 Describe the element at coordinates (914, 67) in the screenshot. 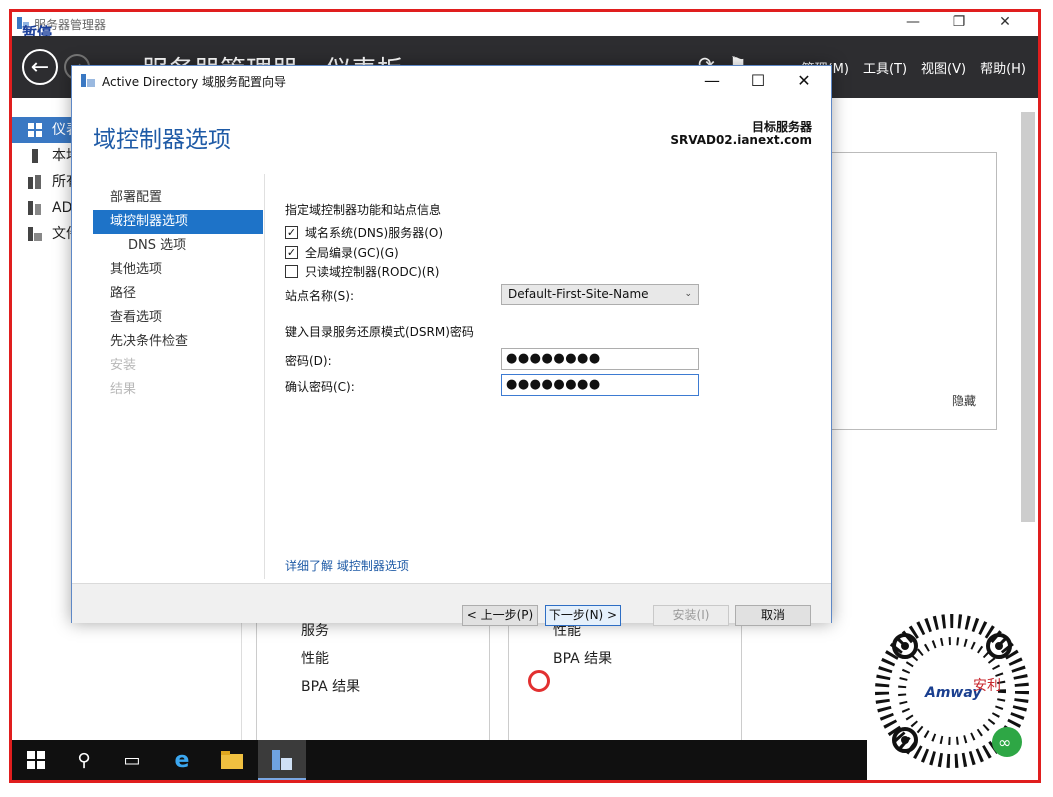

I see `menu-bar: 管理(M) 工具(T) 视图(V) 帮助(H)` at that location.